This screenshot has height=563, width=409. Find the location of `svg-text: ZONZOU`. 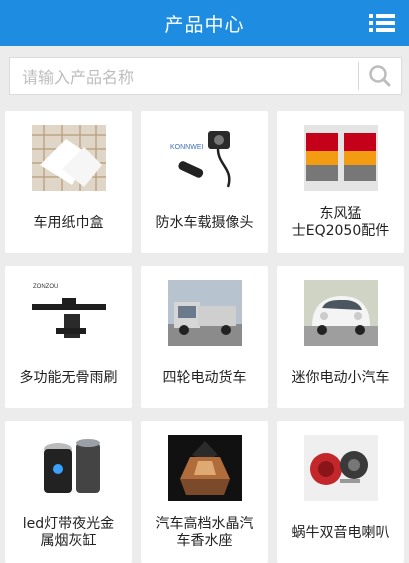

svg-text: ZONZOU is located at coordinates (45, 287).